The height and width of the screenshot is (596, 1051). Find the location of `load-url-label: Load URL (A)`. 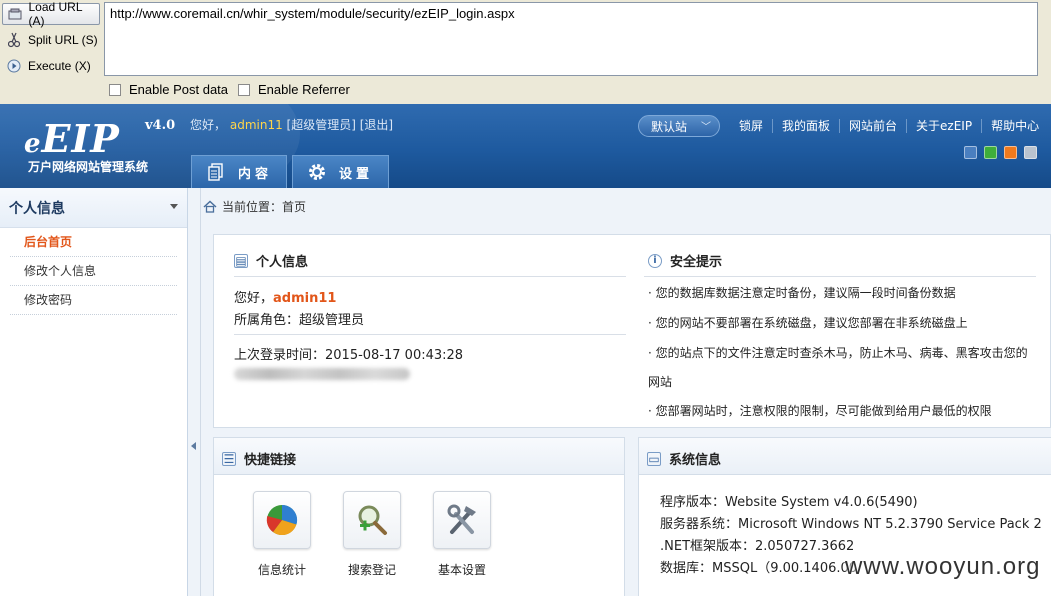

load-url-label: Load URL (A) is located at coordinates (55, 14).